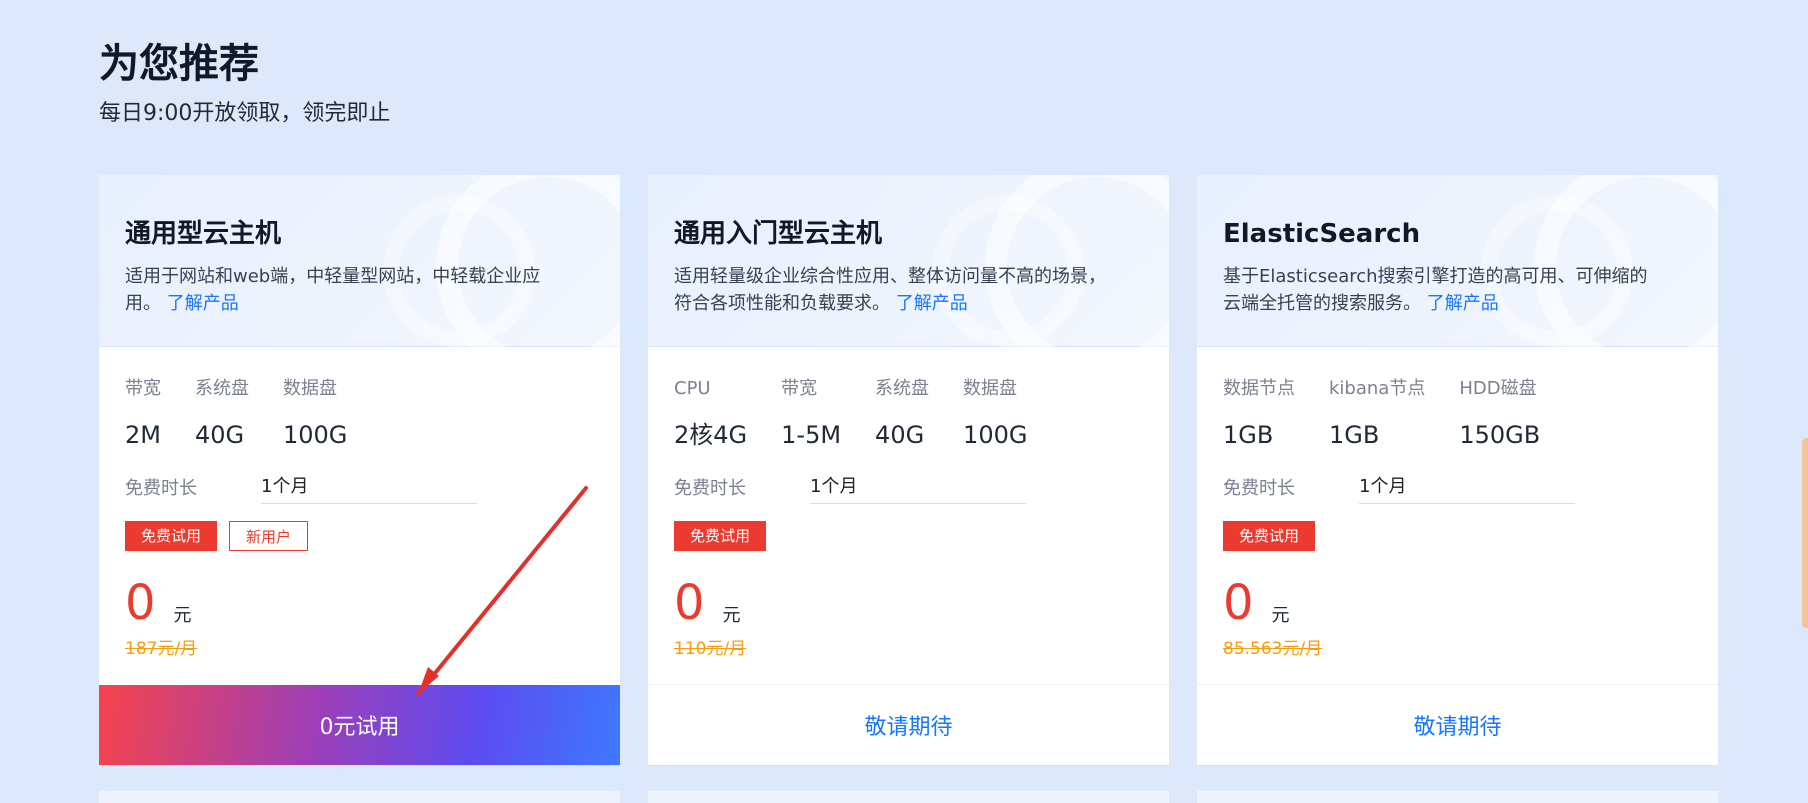  Describe the element at coordinates (359, 725) in the screenshot. I see `free-trial-button: 0元试用` at that location.